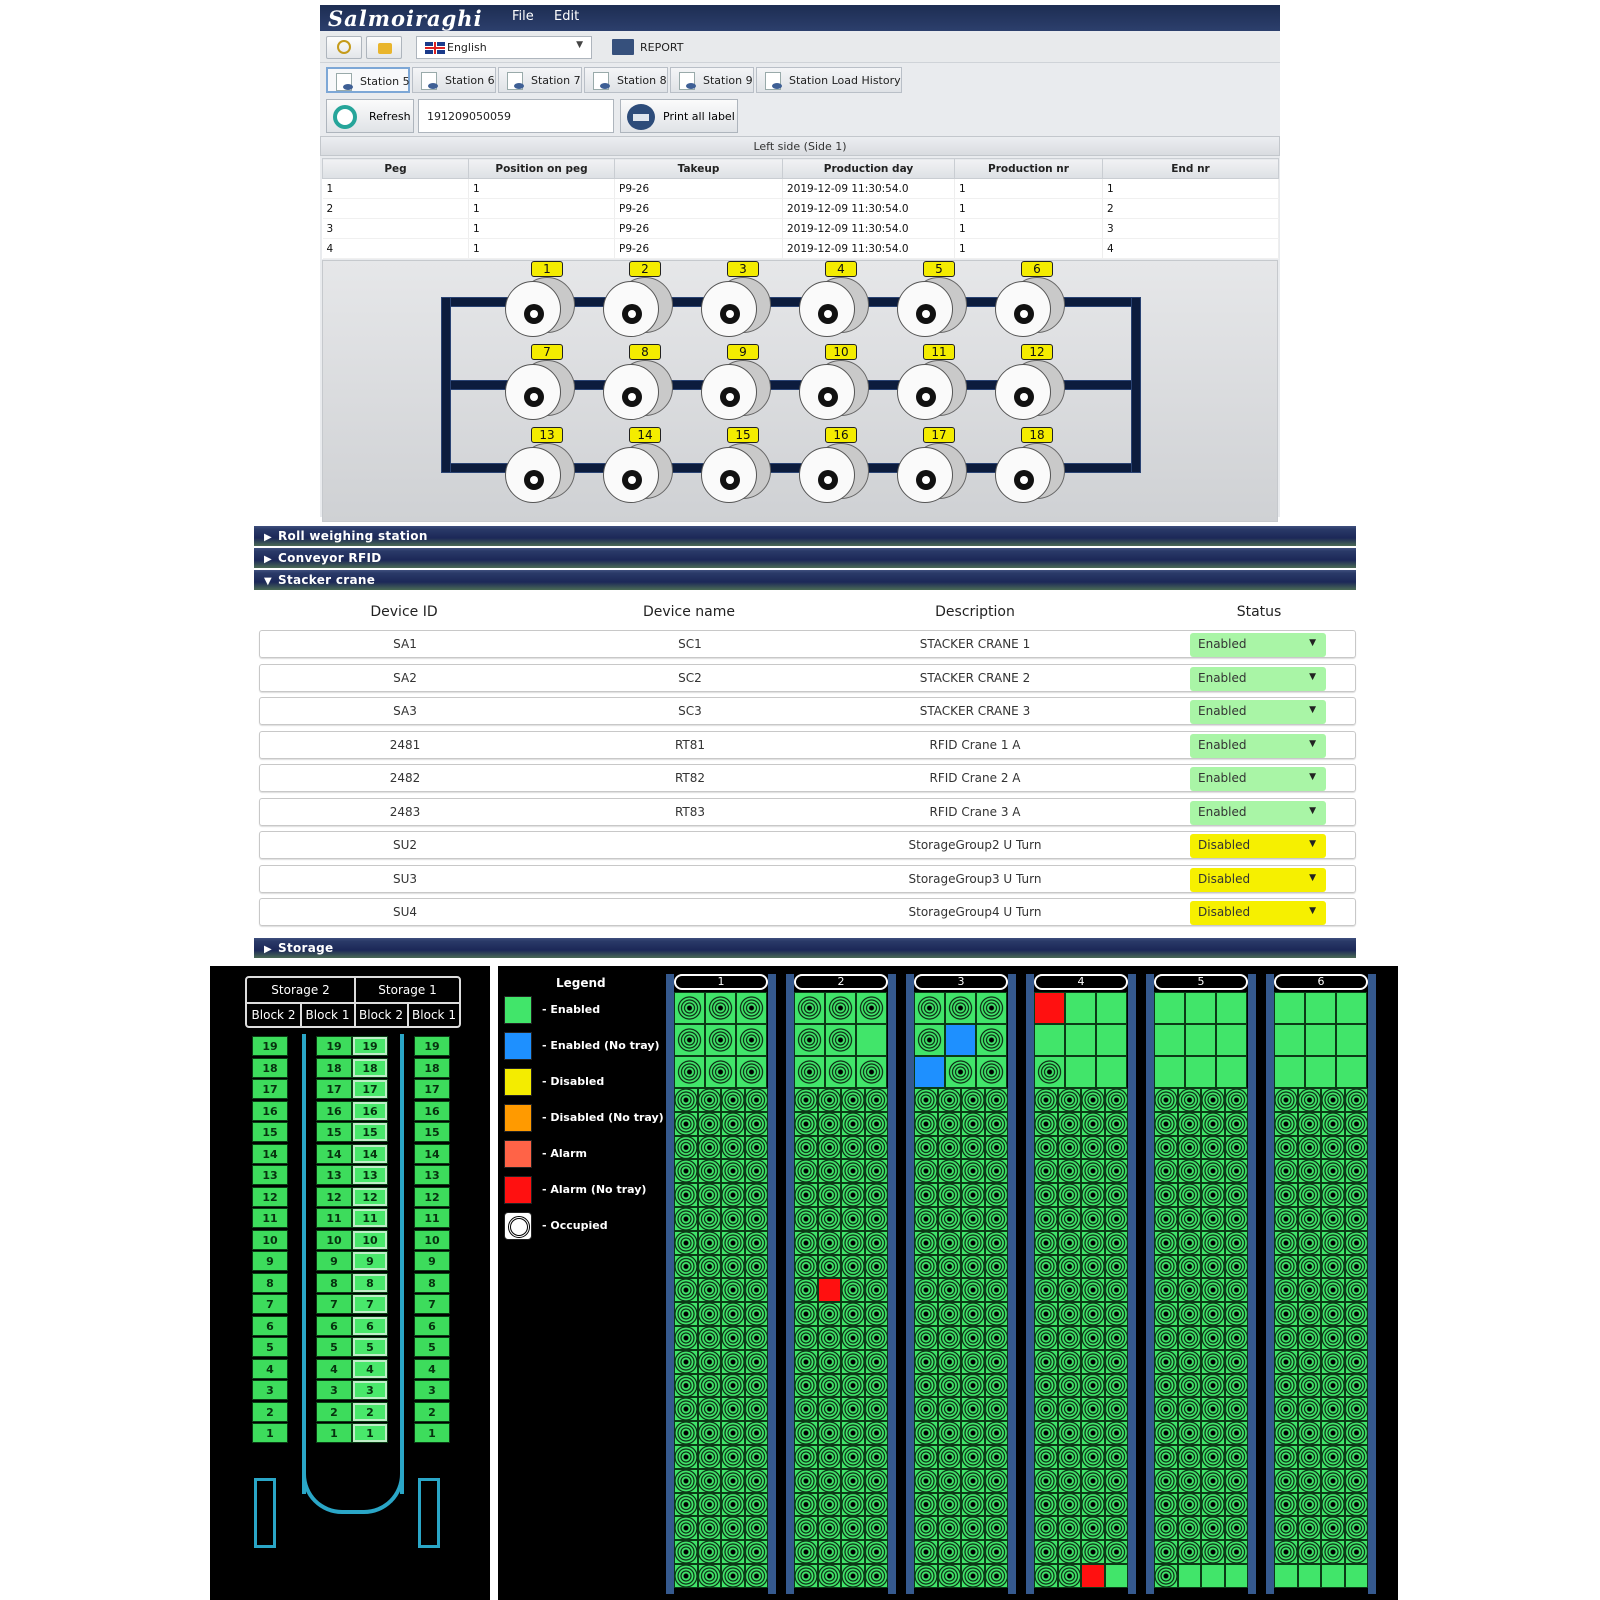 The width and height of the screenshot is (1600, 1600). What do you see at coordinates (432, 1153) in the screenshot?
I see `storage-slot: 14` at bounding box center [432, 1153].